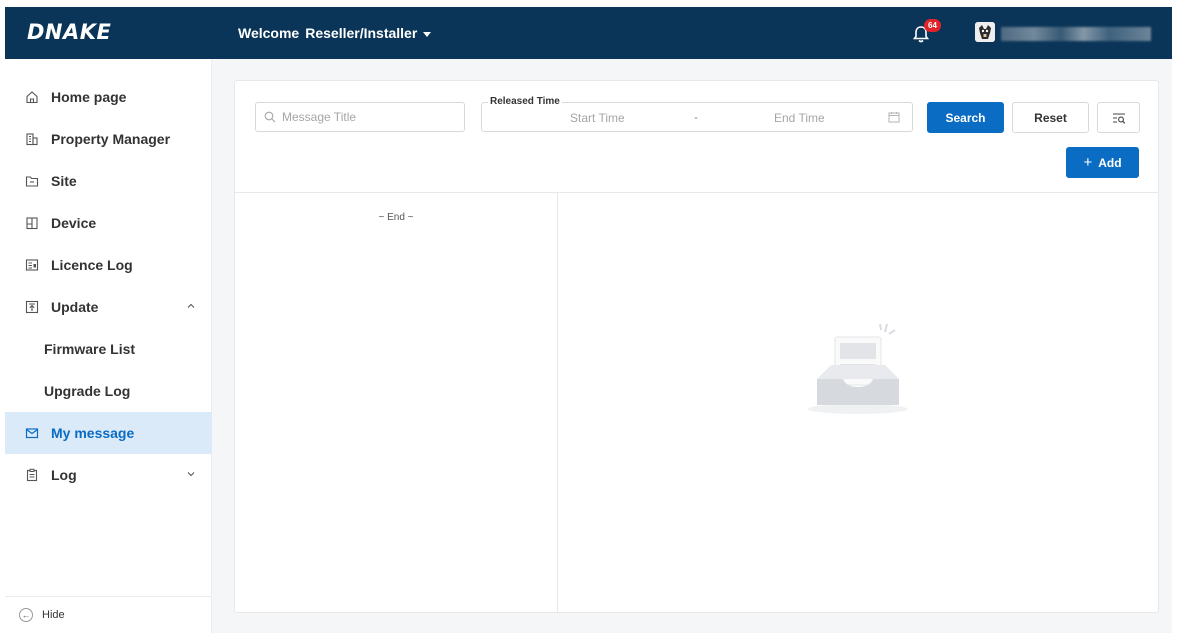 Image resolution: width=1178 pixels, height=633 pixels. Describe the element at coordinates (75, 307) in the screenshot. I see `sidebar-item-label: Update` at that location.